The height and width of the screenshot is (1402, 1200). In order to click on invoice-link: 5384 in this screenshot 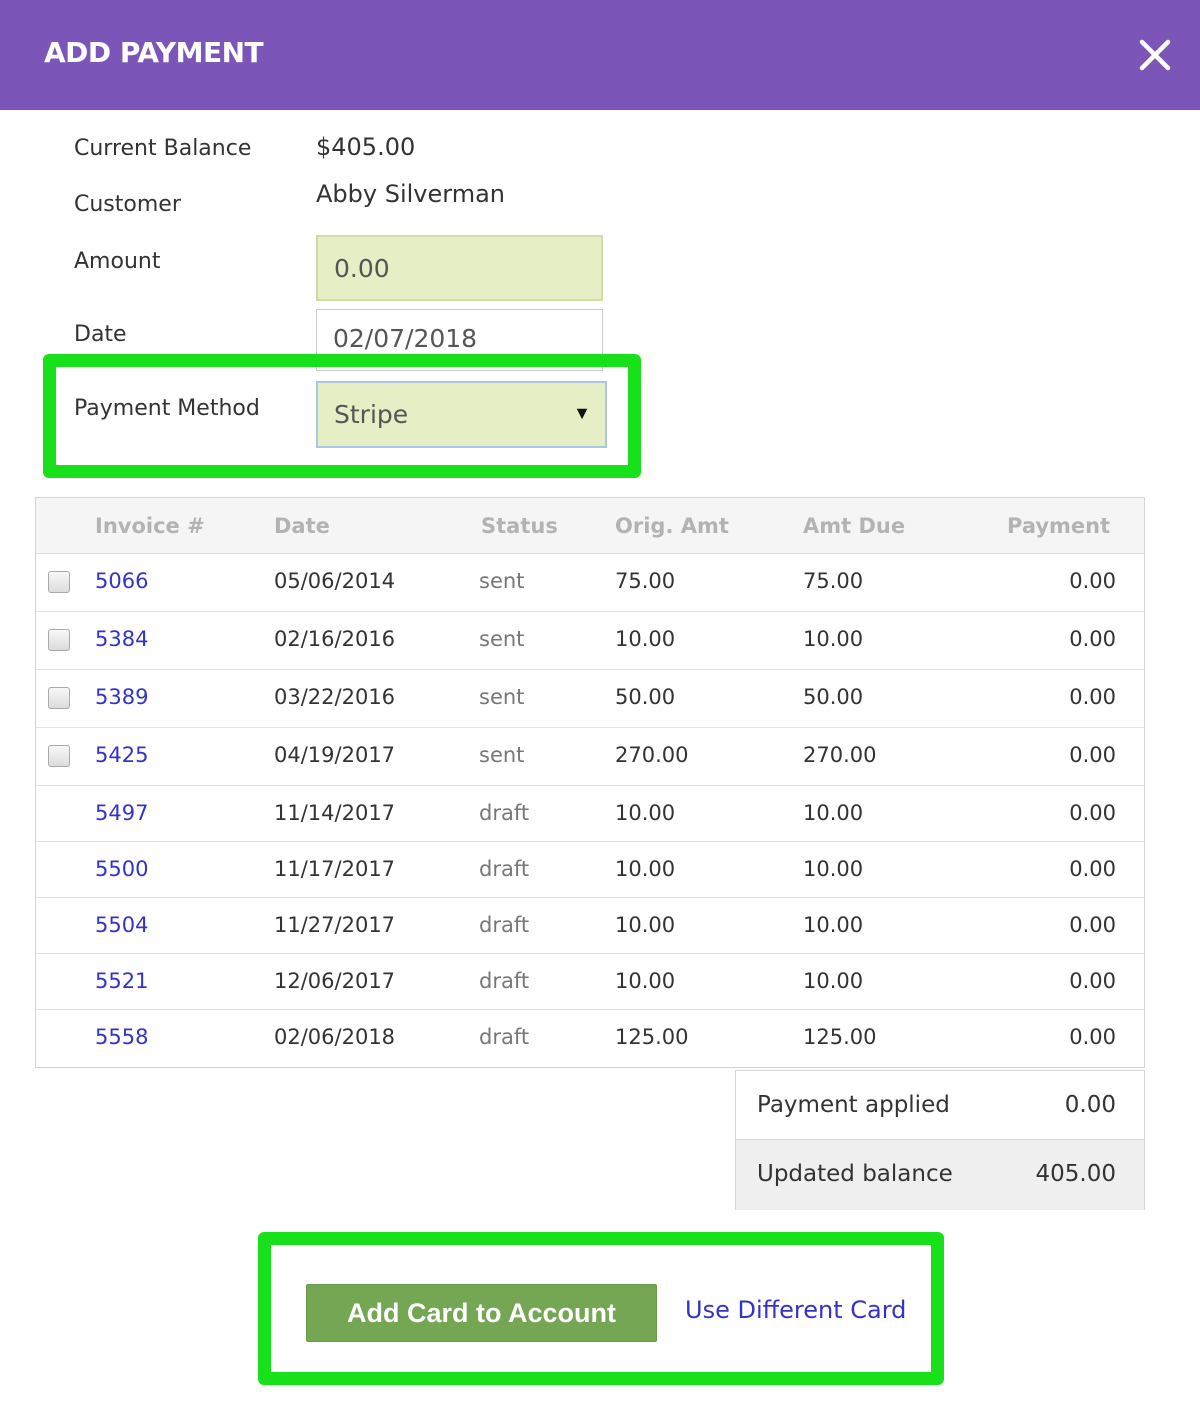, I will do `click(121, 639)`.